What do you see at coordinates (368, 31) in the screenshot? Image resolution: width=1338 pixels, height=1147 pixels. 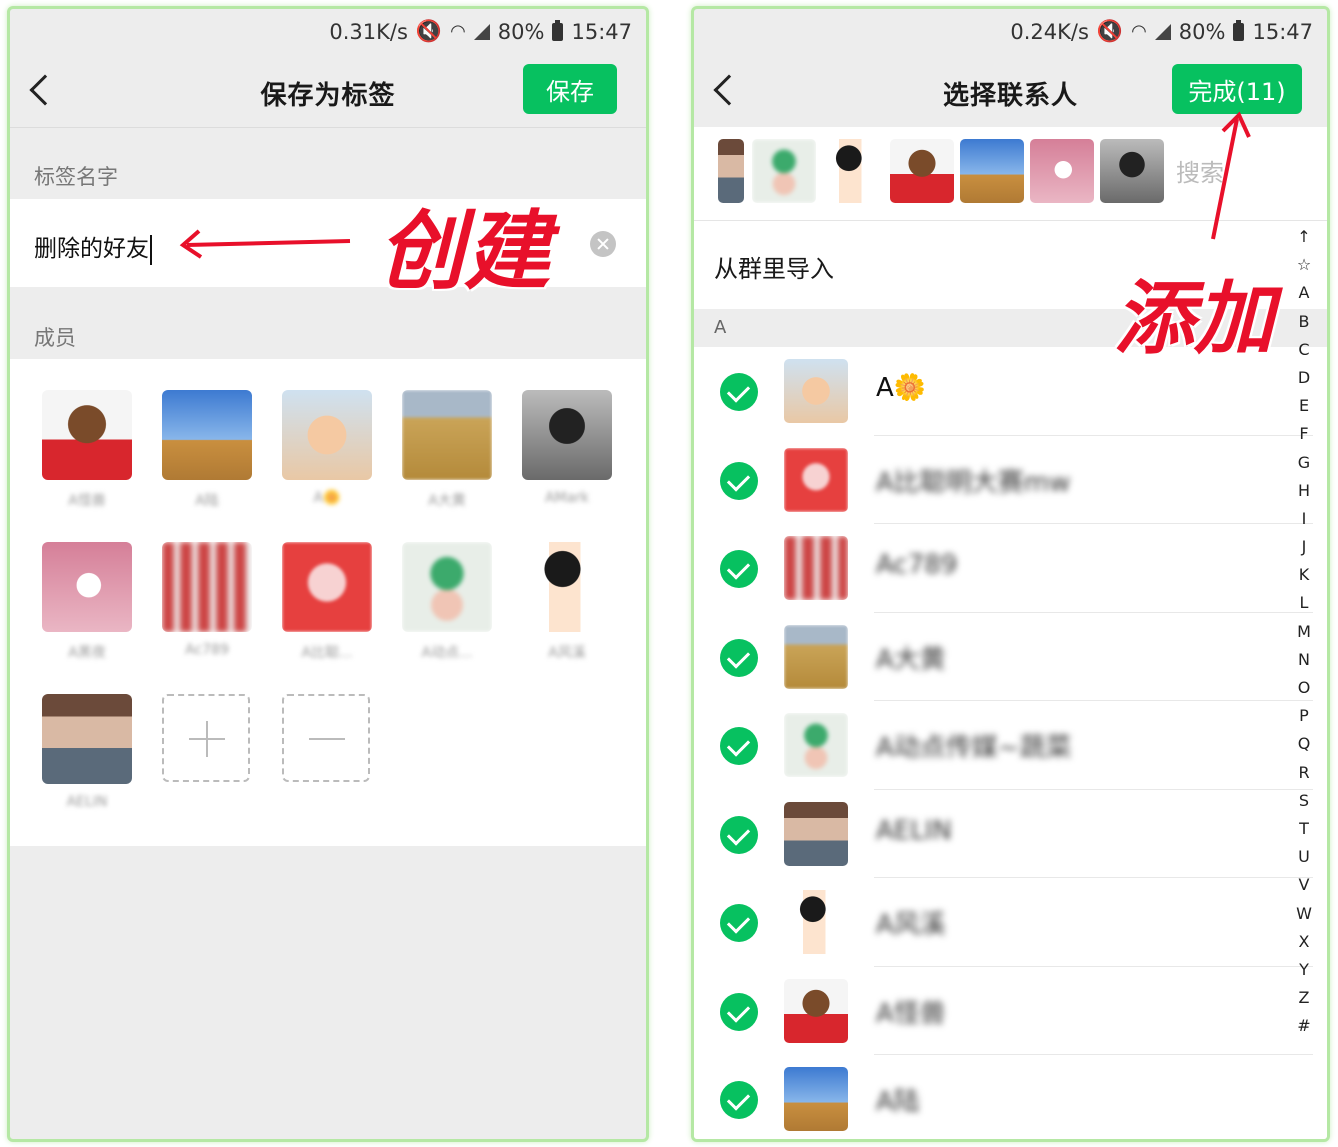 I see `network-speed: 0.31K/s` at bounding box center [368, 31].